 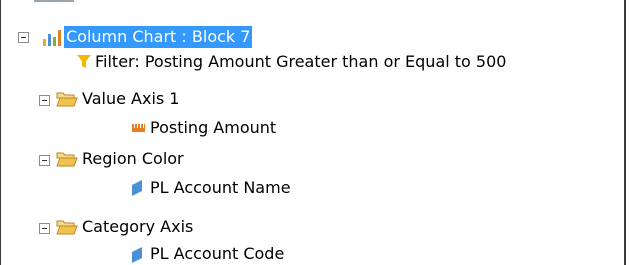 What do you see at coordinates (0, 132) in the screenshot?
I see `frame-left-border` at bounding box center [0, 132].